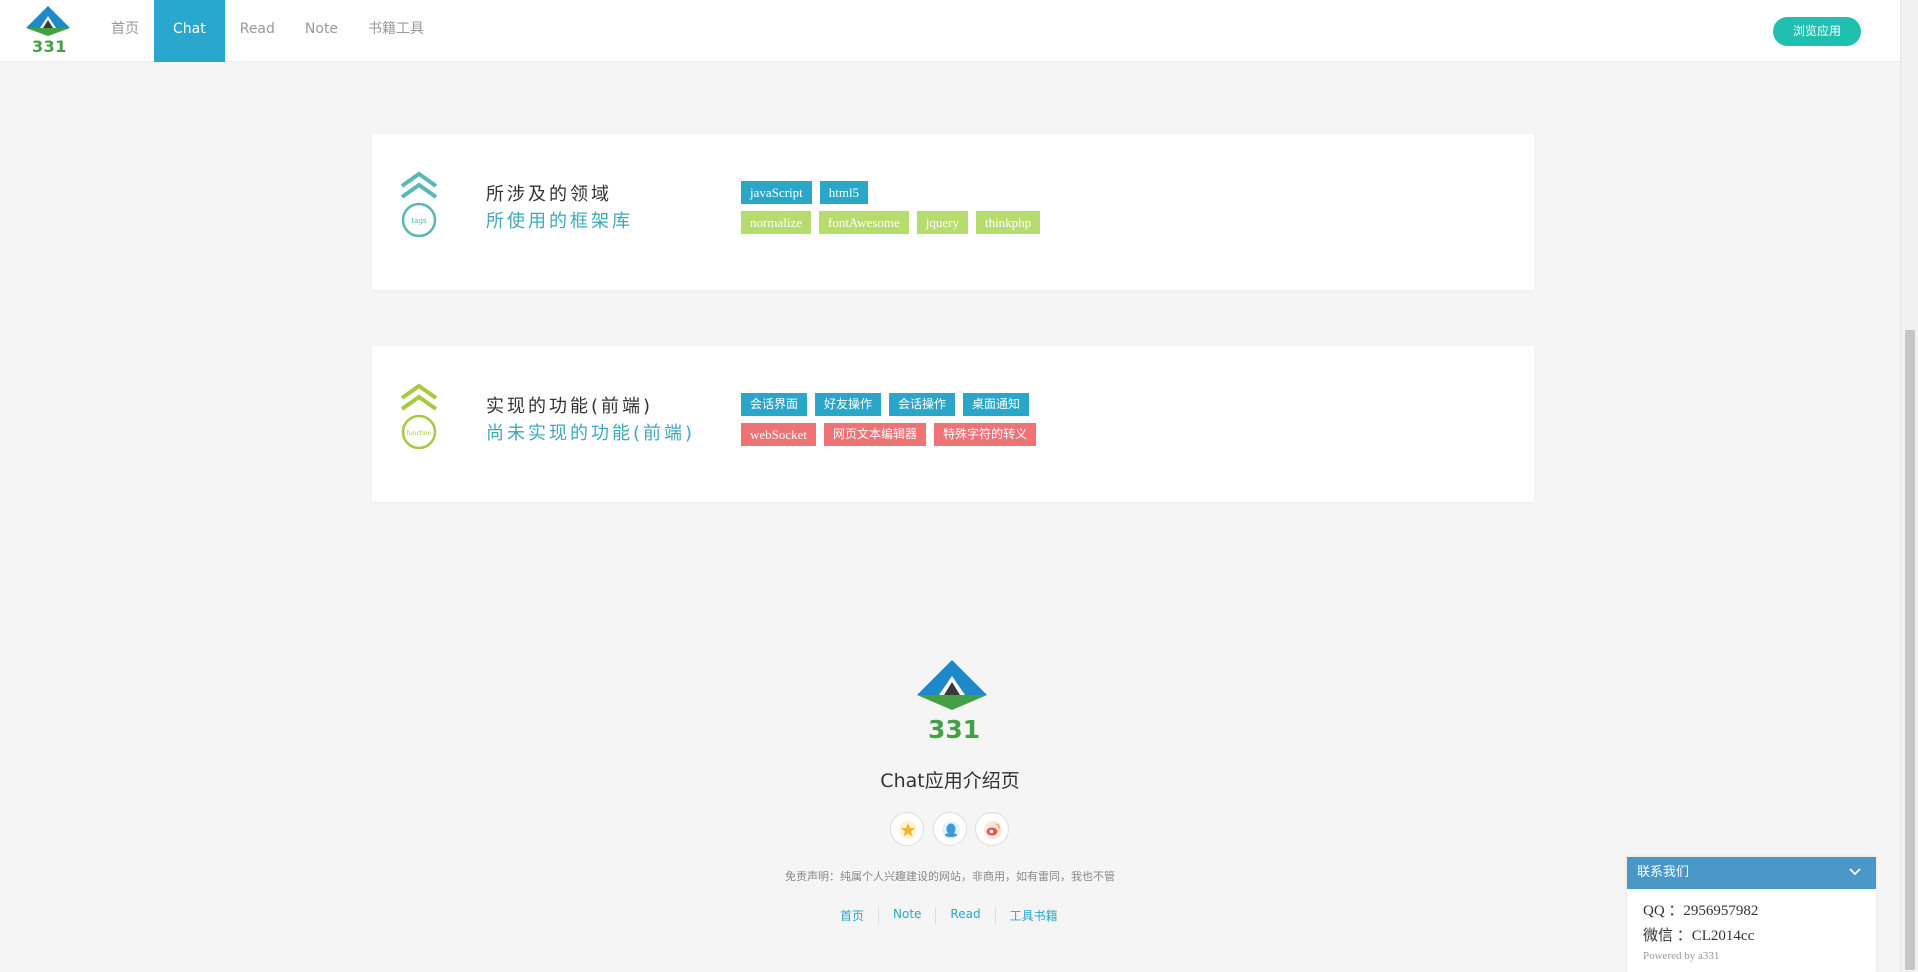 The height and width of the screenshot is (972, 1918). What do you see at coordinates (396, 31) in the screenshot?
I see `nav-item-book-tools: 书籍工具` at bounding box center [396, 31].